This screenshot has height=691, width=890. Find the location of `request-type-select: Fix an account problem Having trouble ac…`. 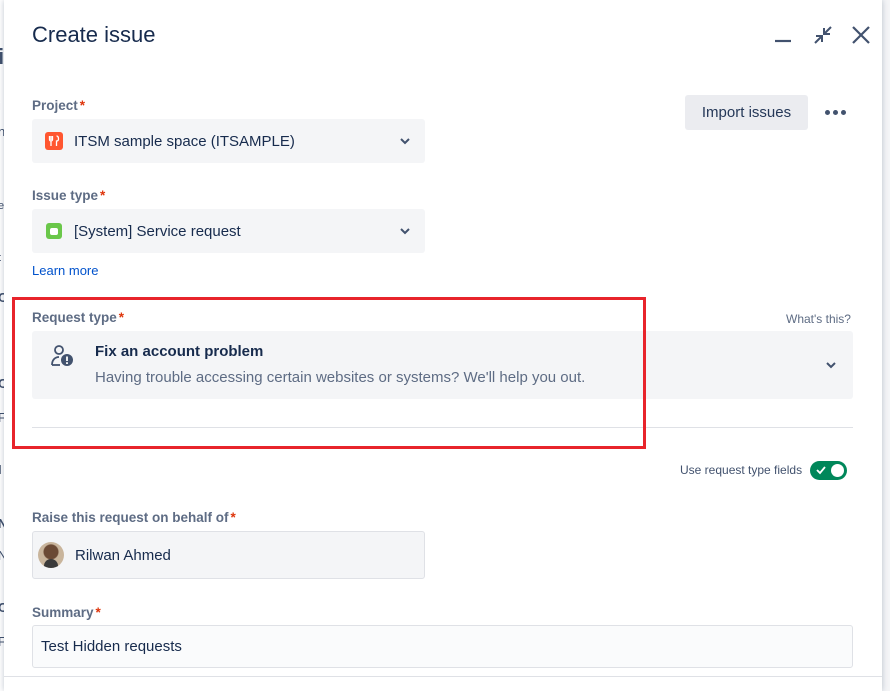

request-type-select: Fix an account problem Having trouble ac… is located at coordinates (442, 365).